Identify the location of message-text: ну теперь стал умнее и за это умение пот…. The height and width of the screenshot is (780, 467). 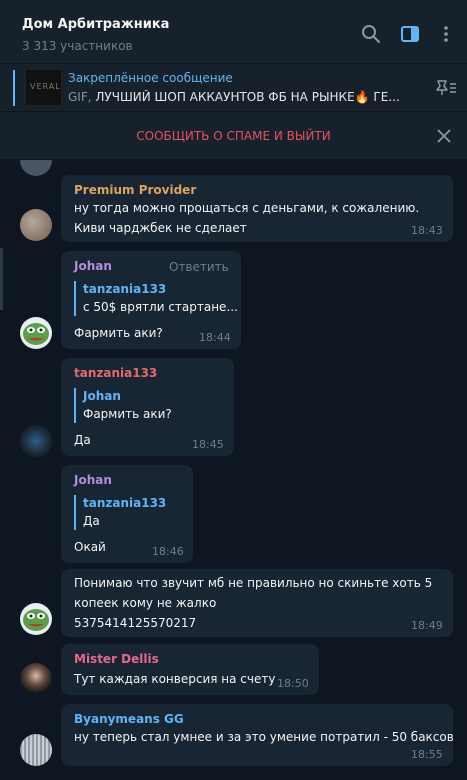
(264, 737).